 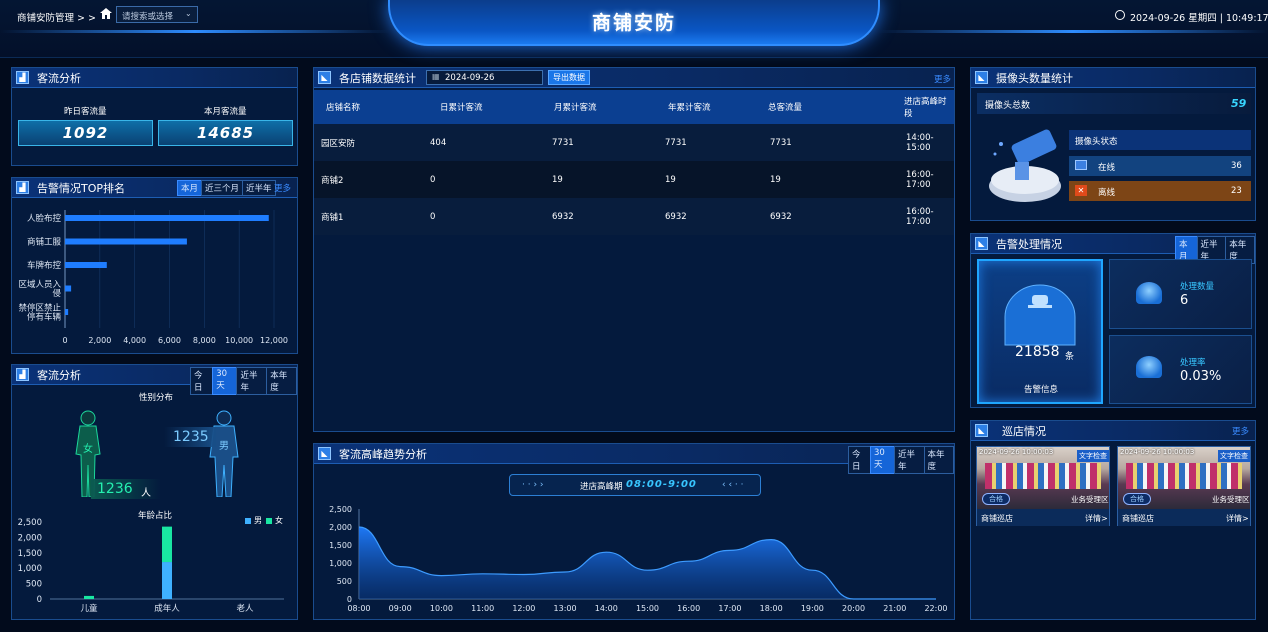 What do you see at coordinates (99, 340) in the screenshot?
I see `x-tick-label: 2,000` at bounding box center [99, 340].